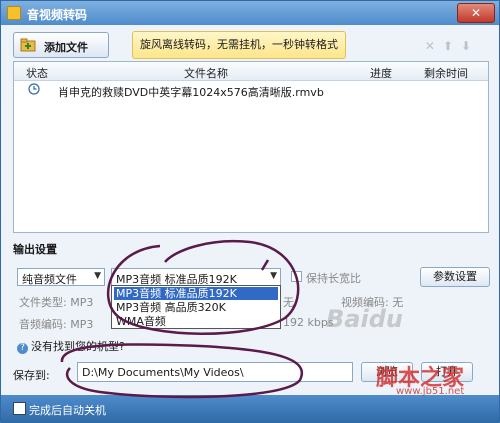 This screenshot has width=500, height=423. Describe the element at coordinates (251, 71) in the screenshot. I see `list-header: 状态 文件名称 进度 剩余时间` at that location.